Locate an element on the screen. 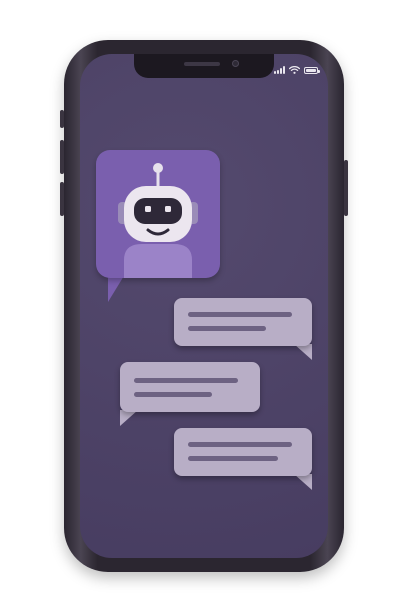 The image size is (408, 612). power-button is located at coordinates (346, 188).